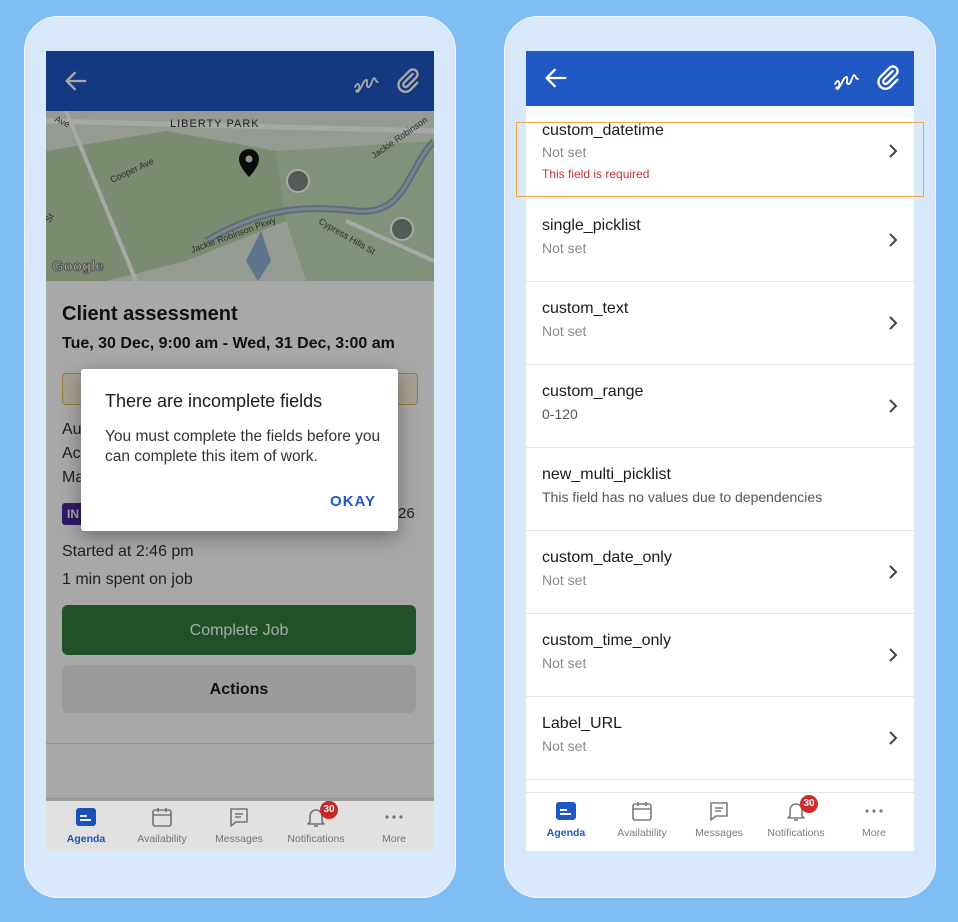  What do you see at coordinates (719, 811) in the screenshot?
I see `message-icon` at bounding box center [719, 811].